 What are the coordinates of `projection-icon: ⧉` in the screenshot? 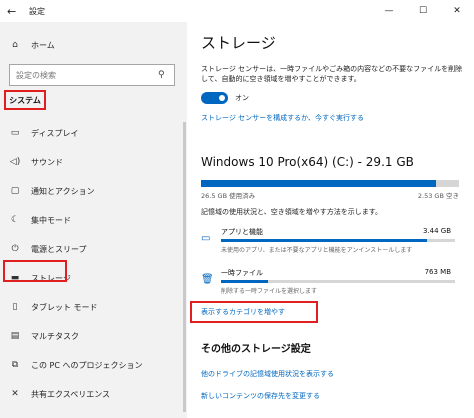 It's located at (15, 365).